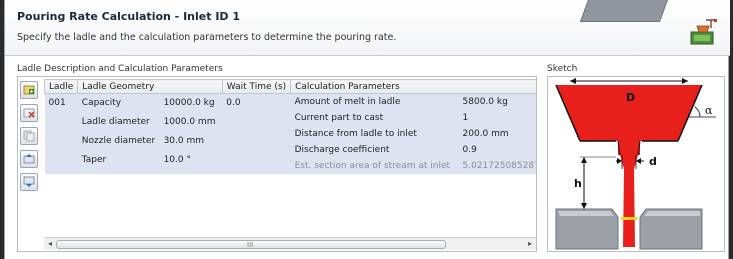 This screenshot has width=733, height=259. I want to click on geometry-value: 10000.0 kg, so click(191, 103).